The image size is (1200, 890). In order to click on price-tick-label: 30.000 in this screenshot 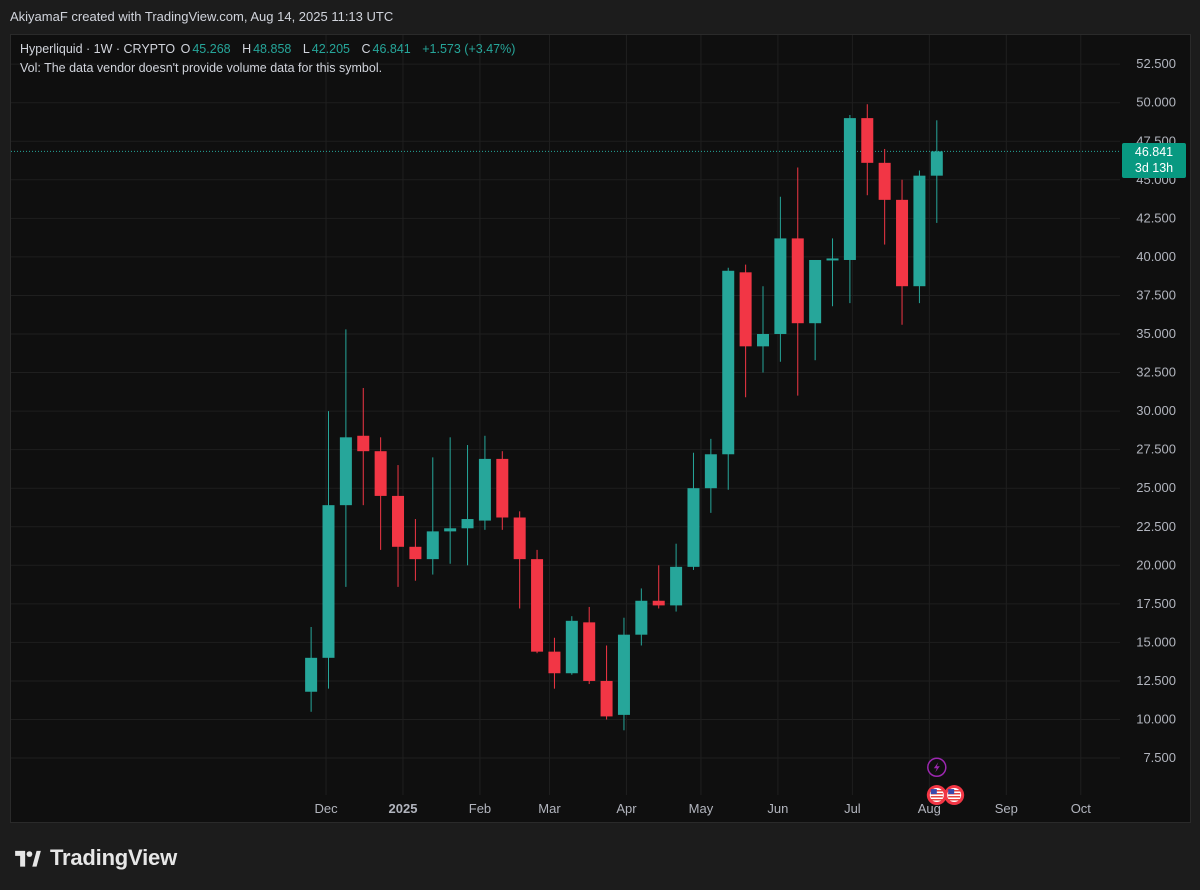, I will do `click(1156, 410)`.